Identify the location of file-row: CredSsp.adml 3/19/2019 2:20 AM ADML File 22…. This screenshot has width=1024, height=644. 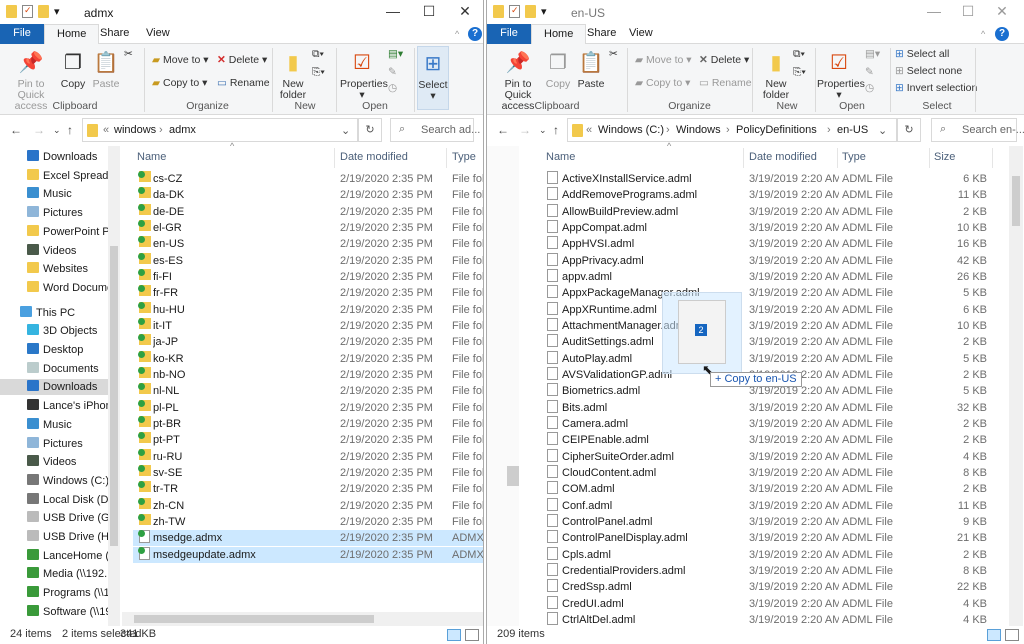
(774, 587).